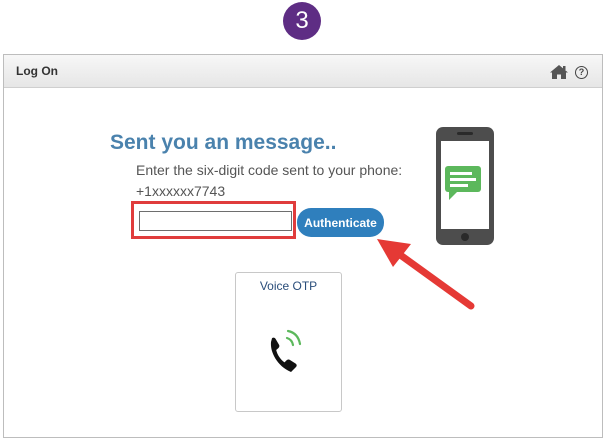  I want to click on smartphone-message-icon, so click(465, 186).